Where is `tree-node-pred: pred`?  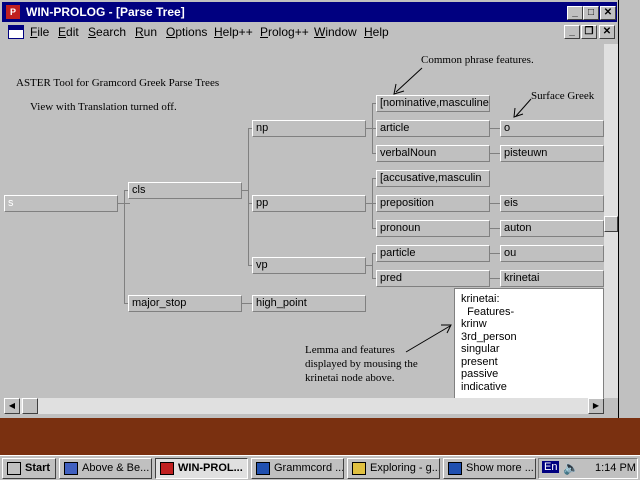
tree-node-pred: pred is located at coordinates (433, 278).